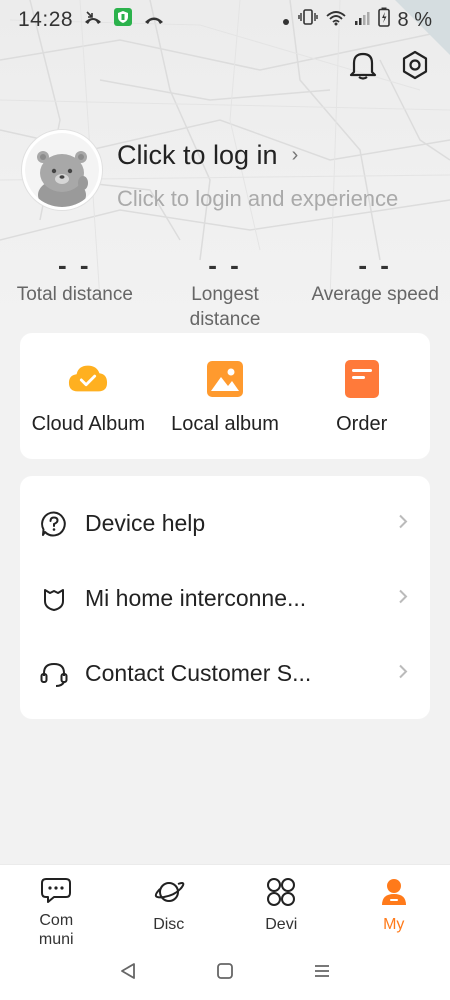  I want to click on recents-menu-icon, so click(322, 973).